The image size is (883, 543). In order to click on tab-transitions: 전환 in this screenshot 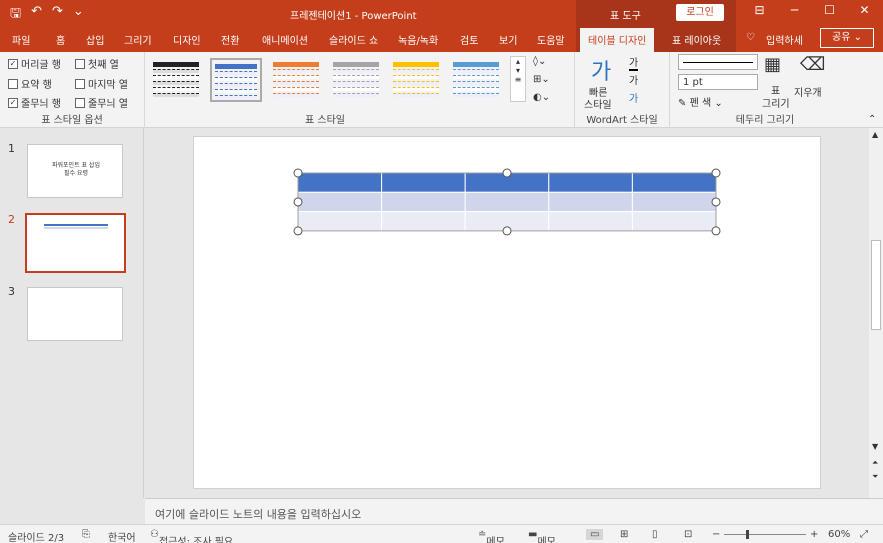, I will do `click(230, 39)`.